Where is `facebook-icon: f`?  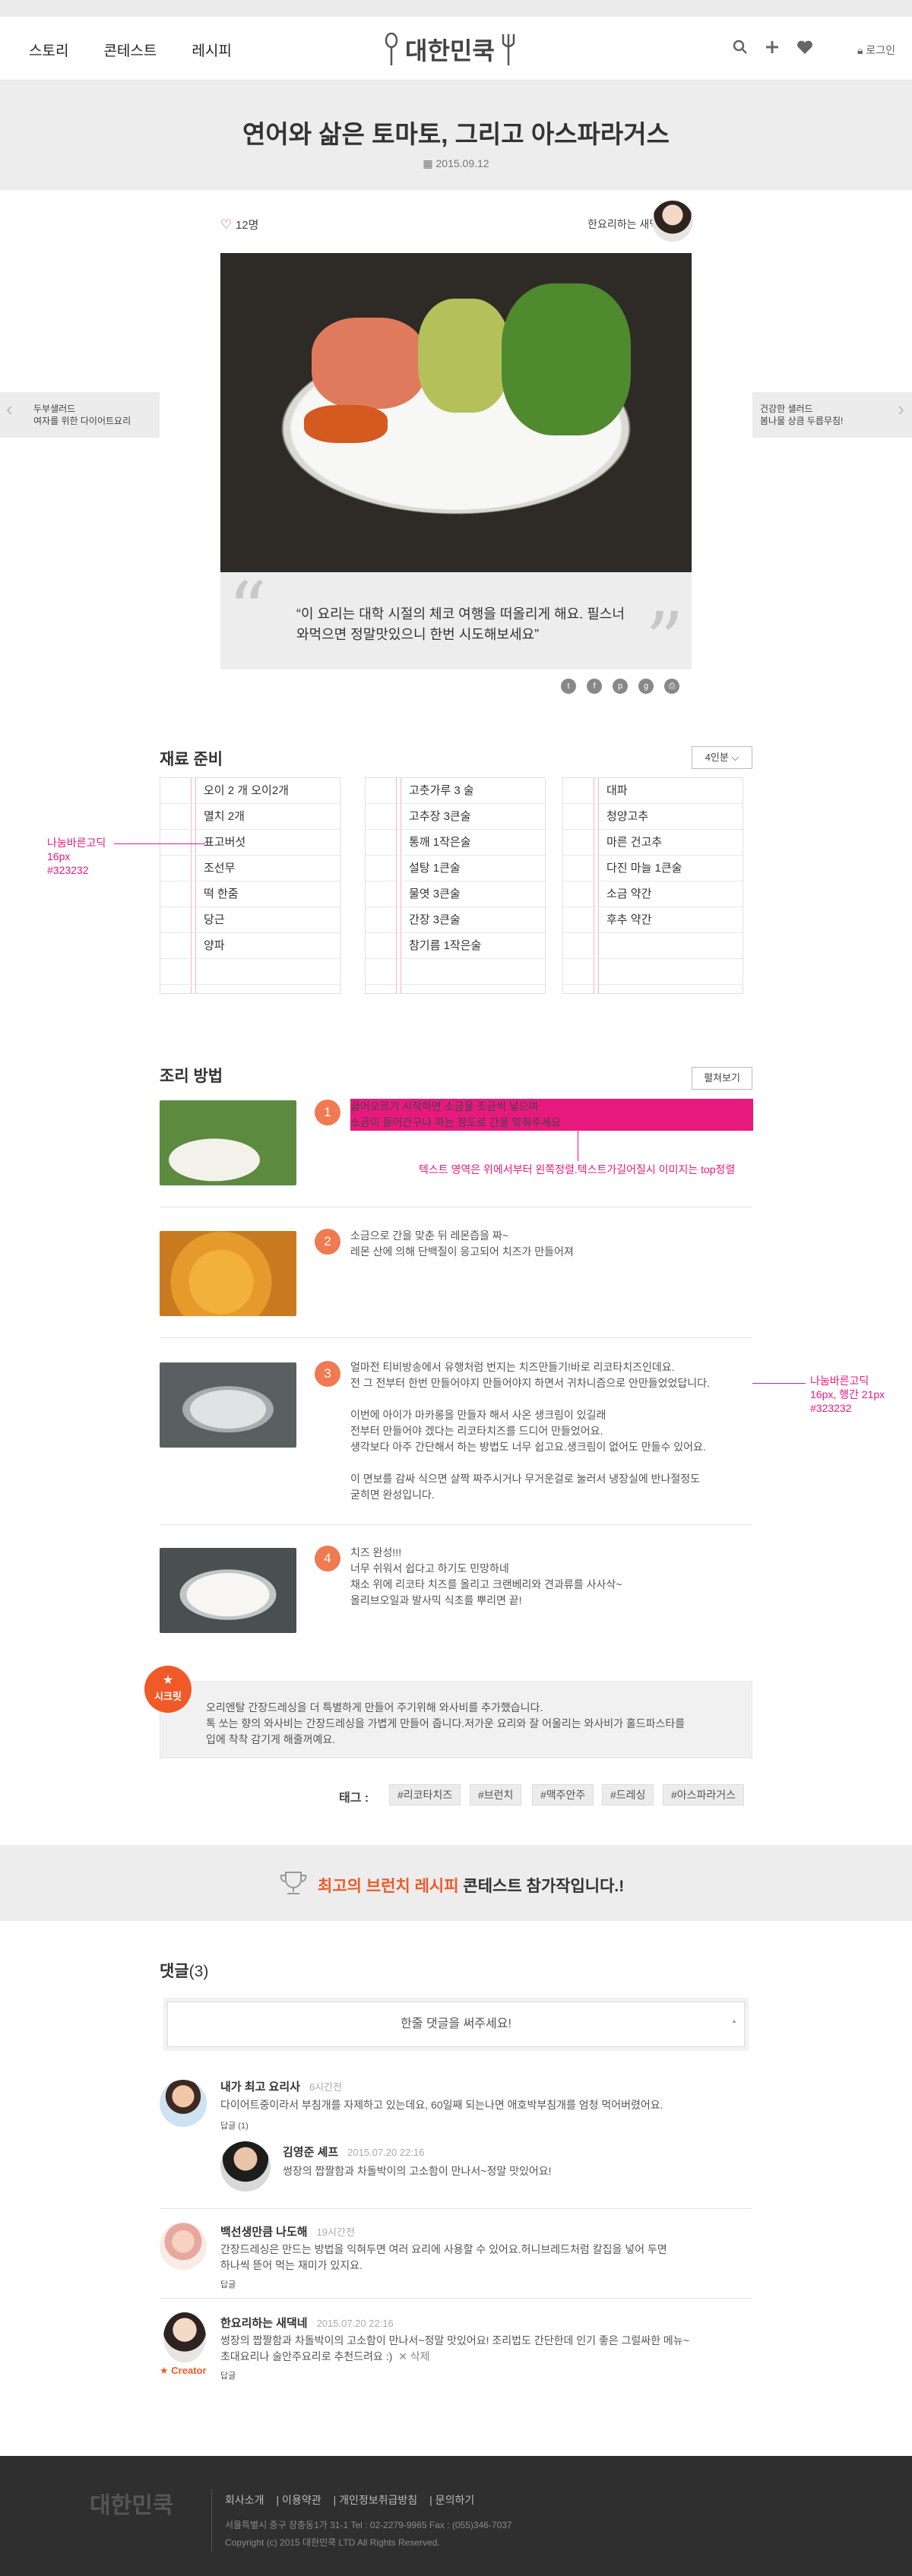
facebook-icon: f is located at coordinates (595, 686).